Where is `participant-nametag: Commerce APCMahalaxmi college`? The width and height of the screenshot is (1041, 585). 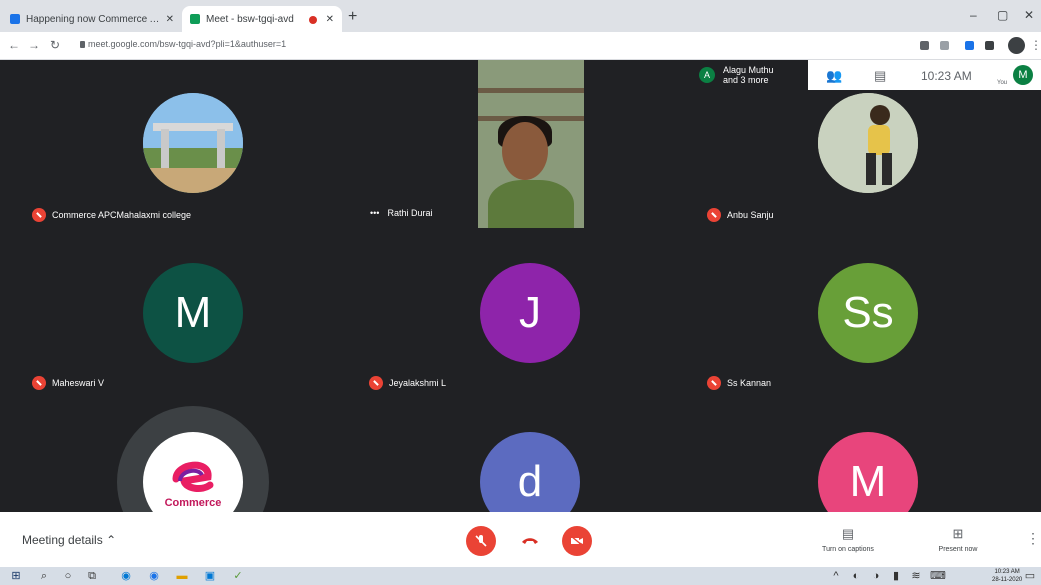 participant-nametag: Commerce APCMahalaxmi college is located at coordinates (111, 215).